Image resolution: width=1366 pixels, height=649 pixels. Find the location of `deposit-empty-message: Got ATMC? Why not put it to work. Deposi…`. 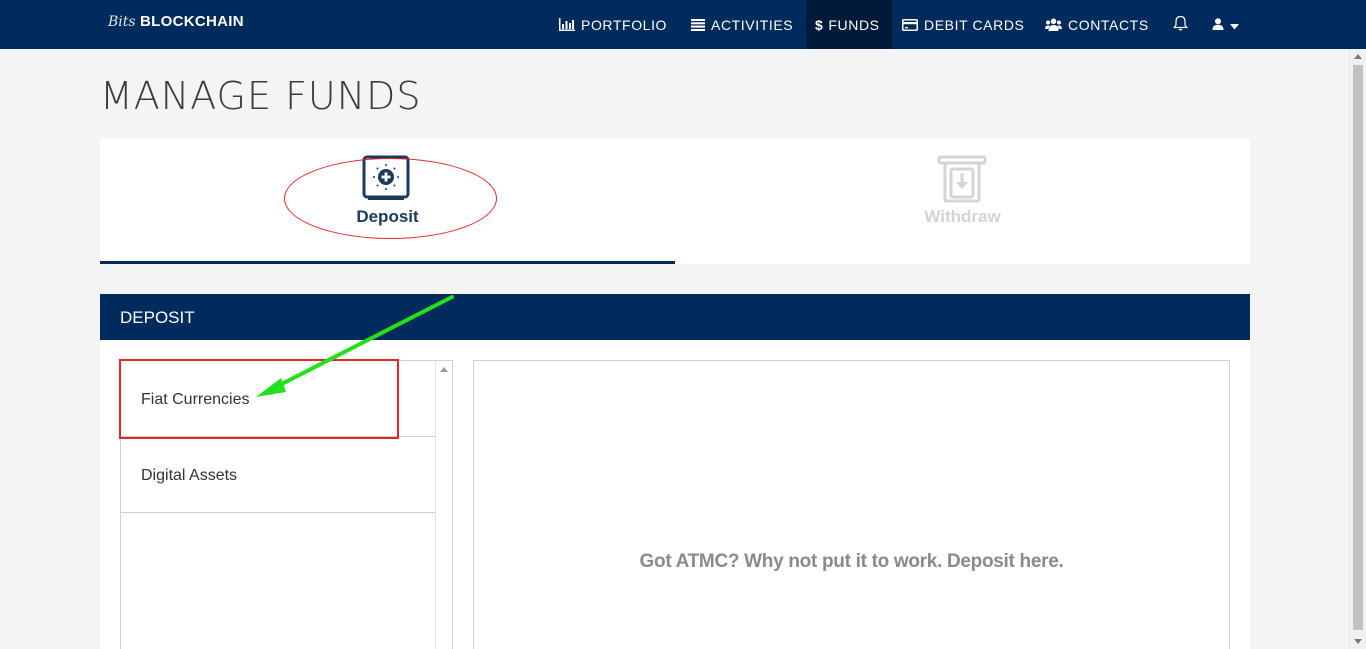

deposit-empty-message: Got ATMC? Why not put it to work. Deposi… is located at coordinates (851, 561).